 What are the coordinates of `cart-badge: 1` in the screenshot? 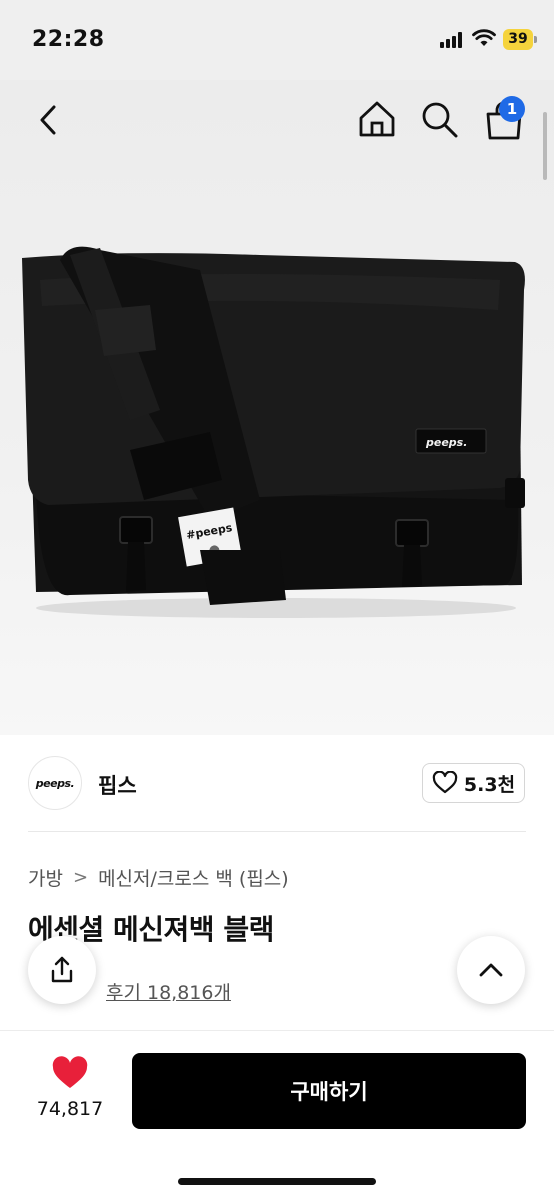 It's located at (512, 109).